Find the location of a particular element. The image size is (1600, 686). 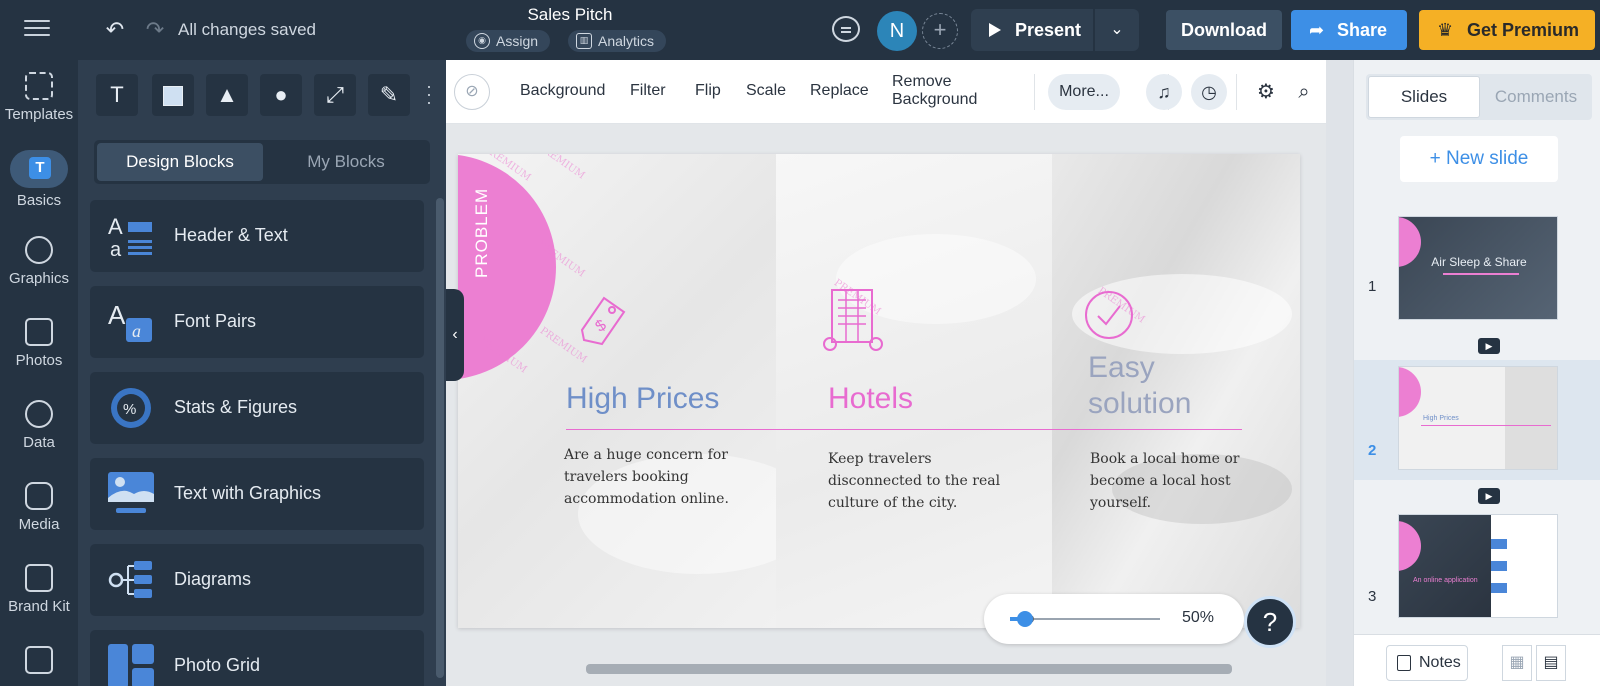

share-arrow-icon: ➦ is located at coordinates (1317, 30).